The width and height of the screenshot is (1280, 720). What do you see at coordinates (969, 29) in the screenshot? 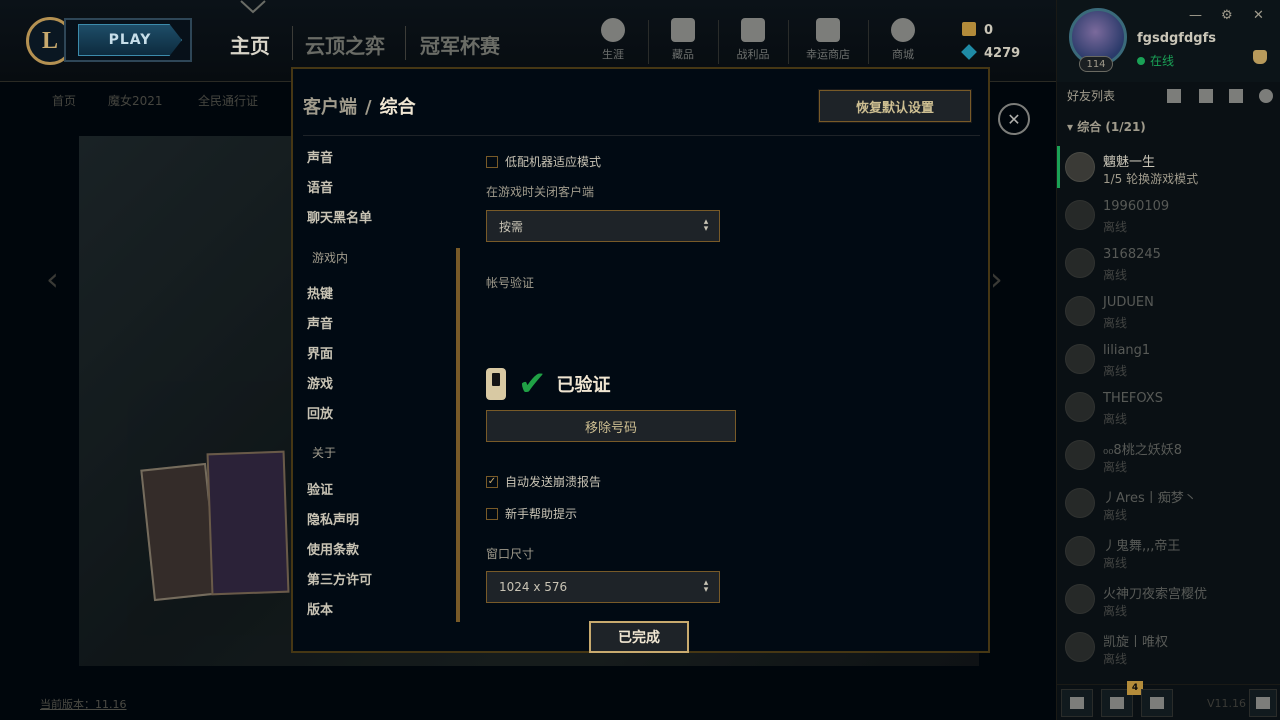
I see `rp-icon` at bounding box center [969, 29].